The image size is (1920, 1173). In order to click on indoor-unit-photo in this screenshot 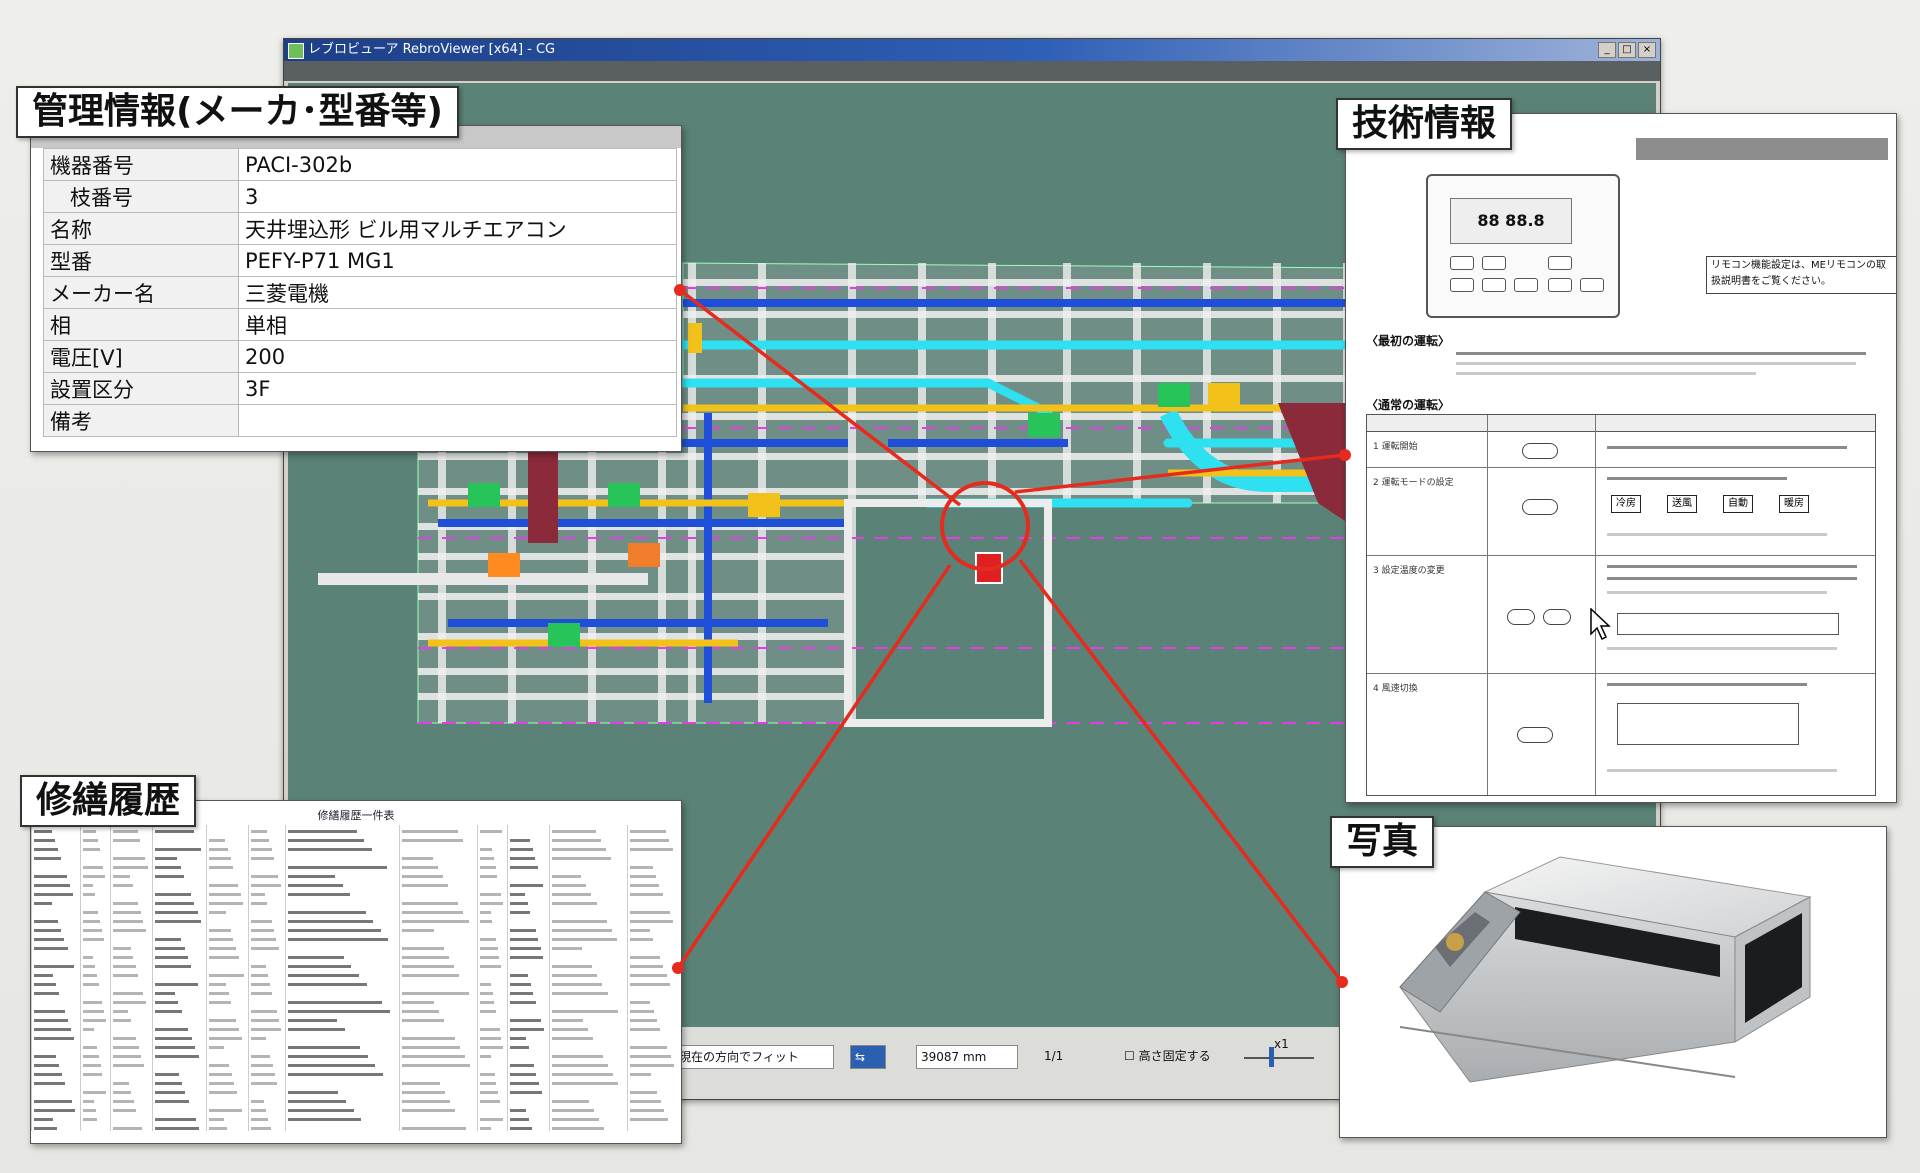, I will do `click(1605, 969)`.